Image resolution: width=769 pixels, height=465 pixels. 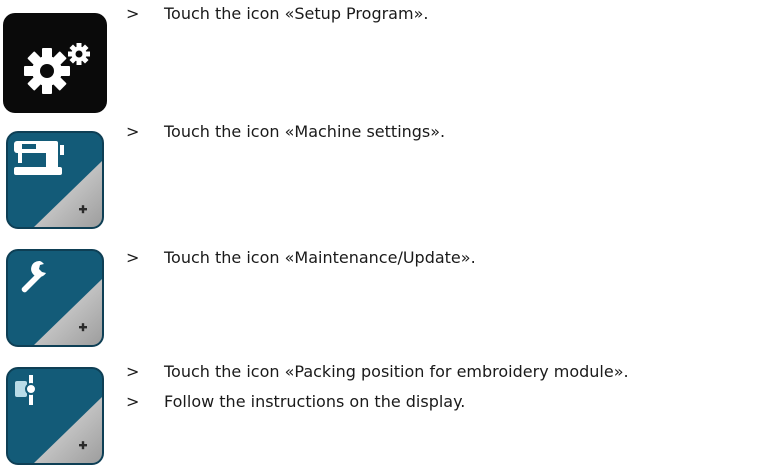 I want to click on maintenance-update-icon, so click(x=55, y=298).